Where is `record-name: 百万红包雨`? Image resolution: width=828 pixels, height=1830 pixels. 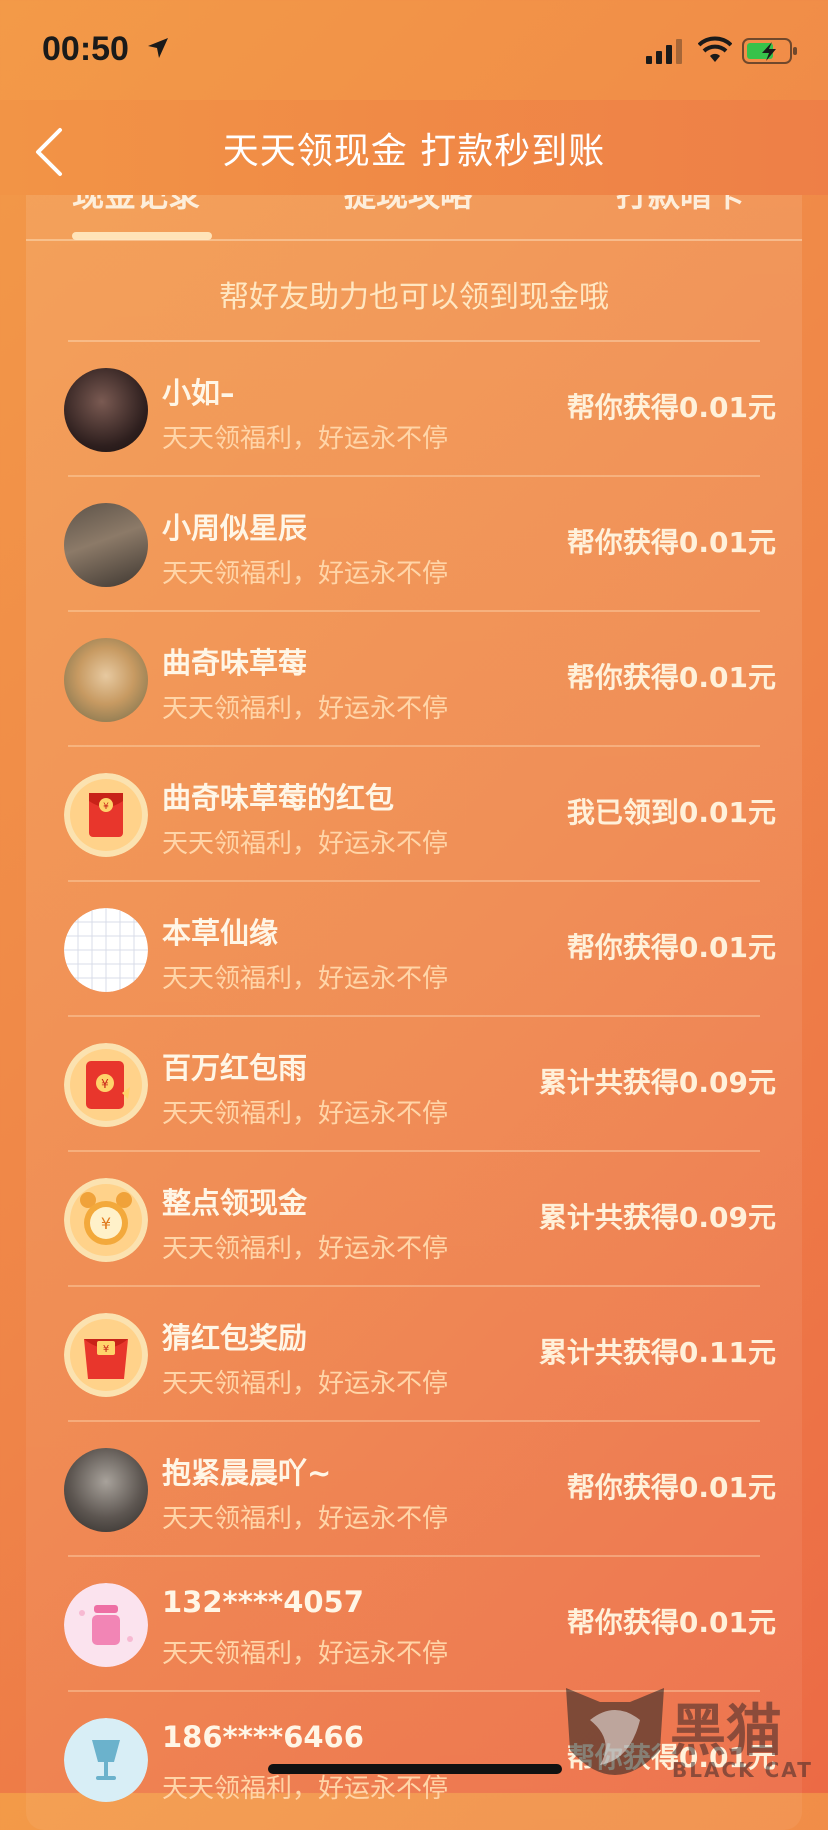
record-name: 百万红包雨 is located at coordinates (235, 1068).